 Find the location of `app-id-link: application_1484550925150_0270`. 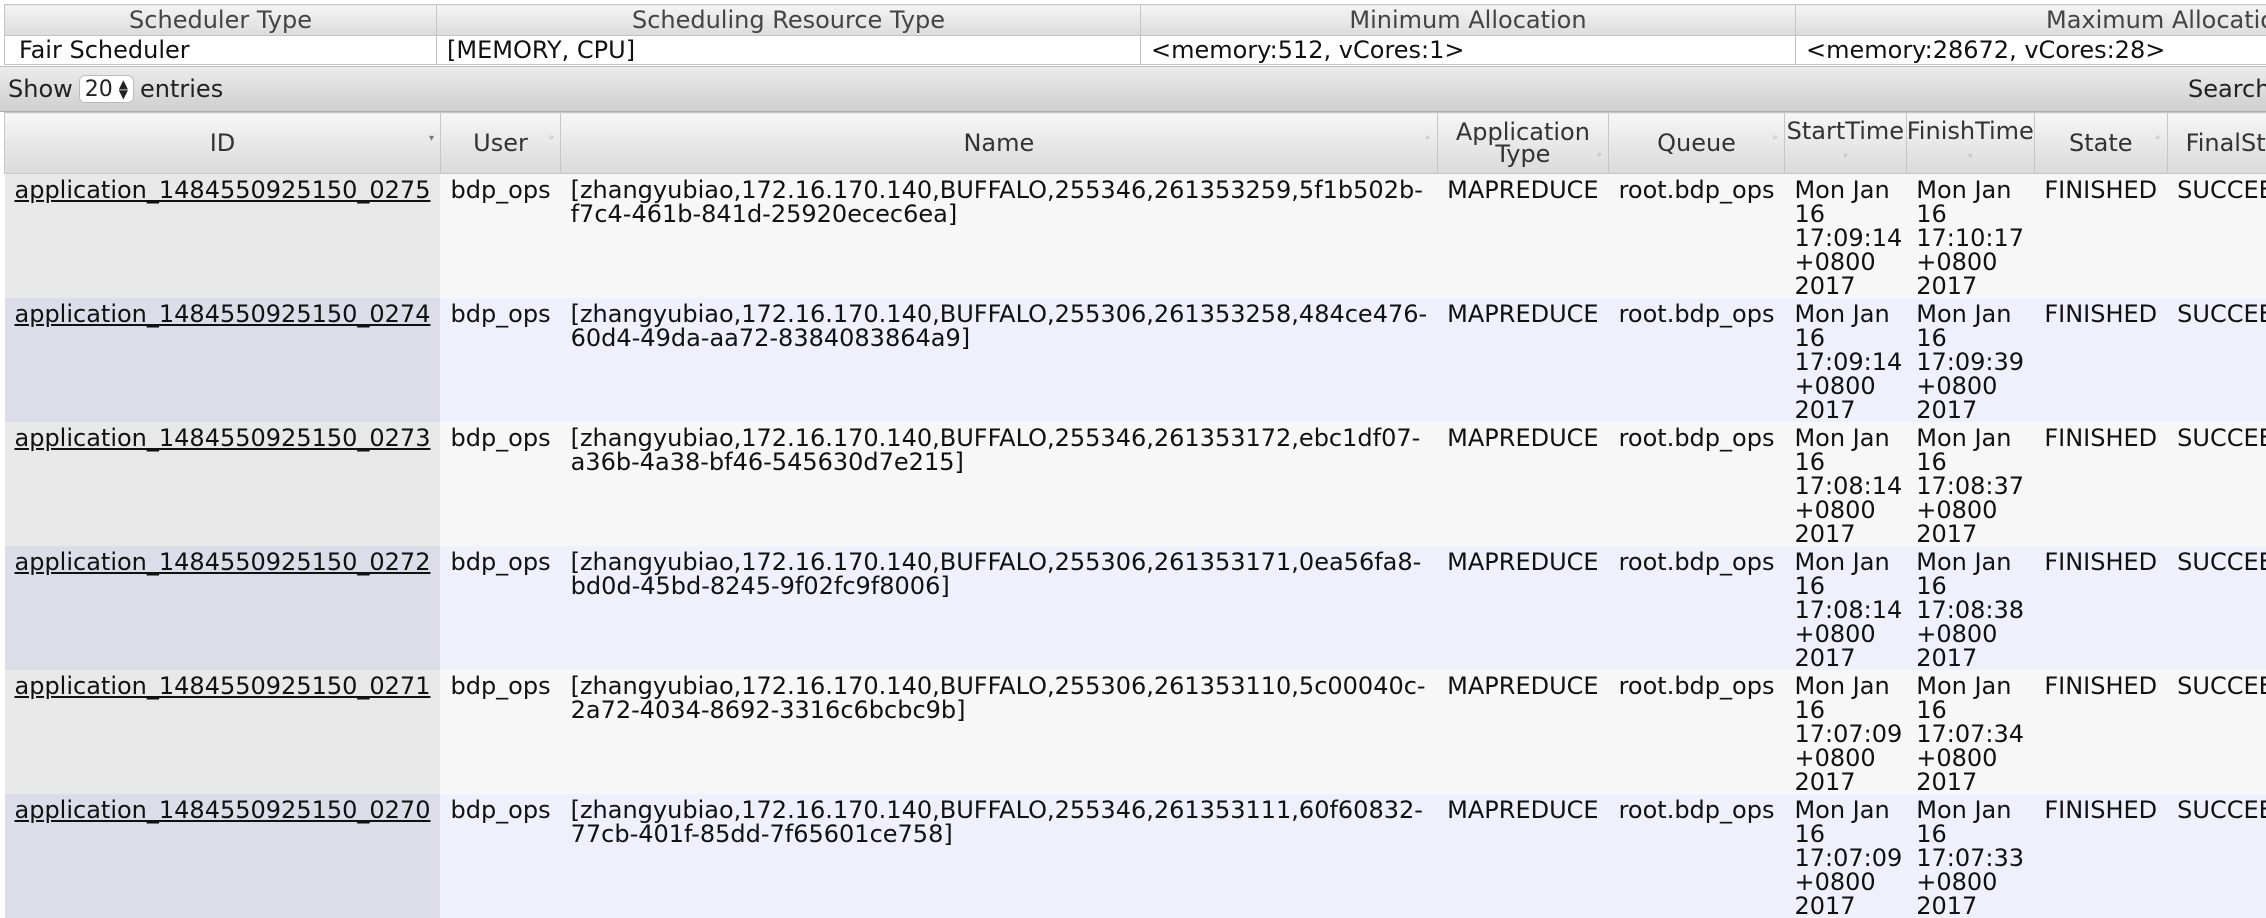

app-id-link: application_1484550925150_0270 is located at coordinates (223, 810).